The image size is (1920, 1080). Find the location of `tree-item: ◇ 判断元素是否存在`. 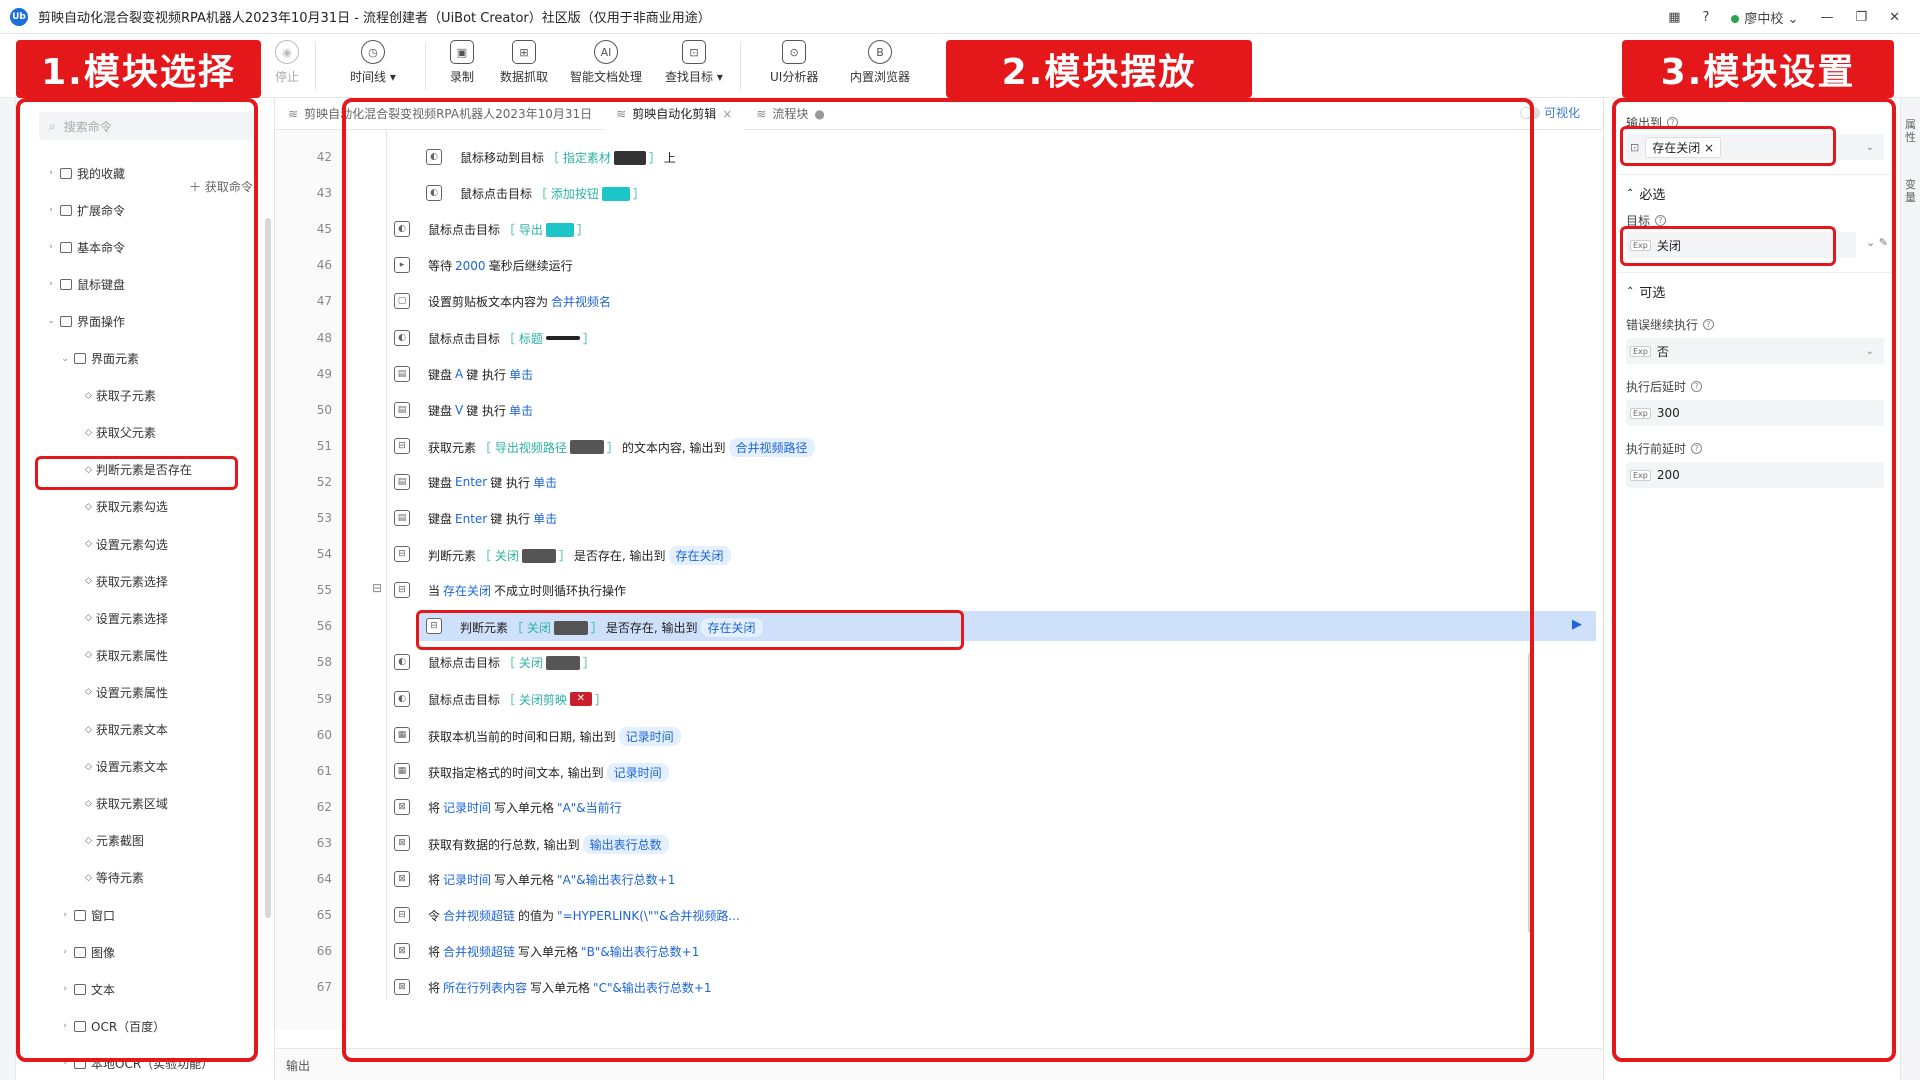

tree-item: ◇ 判断元素是否存在 is located at coordinates (132, 470).